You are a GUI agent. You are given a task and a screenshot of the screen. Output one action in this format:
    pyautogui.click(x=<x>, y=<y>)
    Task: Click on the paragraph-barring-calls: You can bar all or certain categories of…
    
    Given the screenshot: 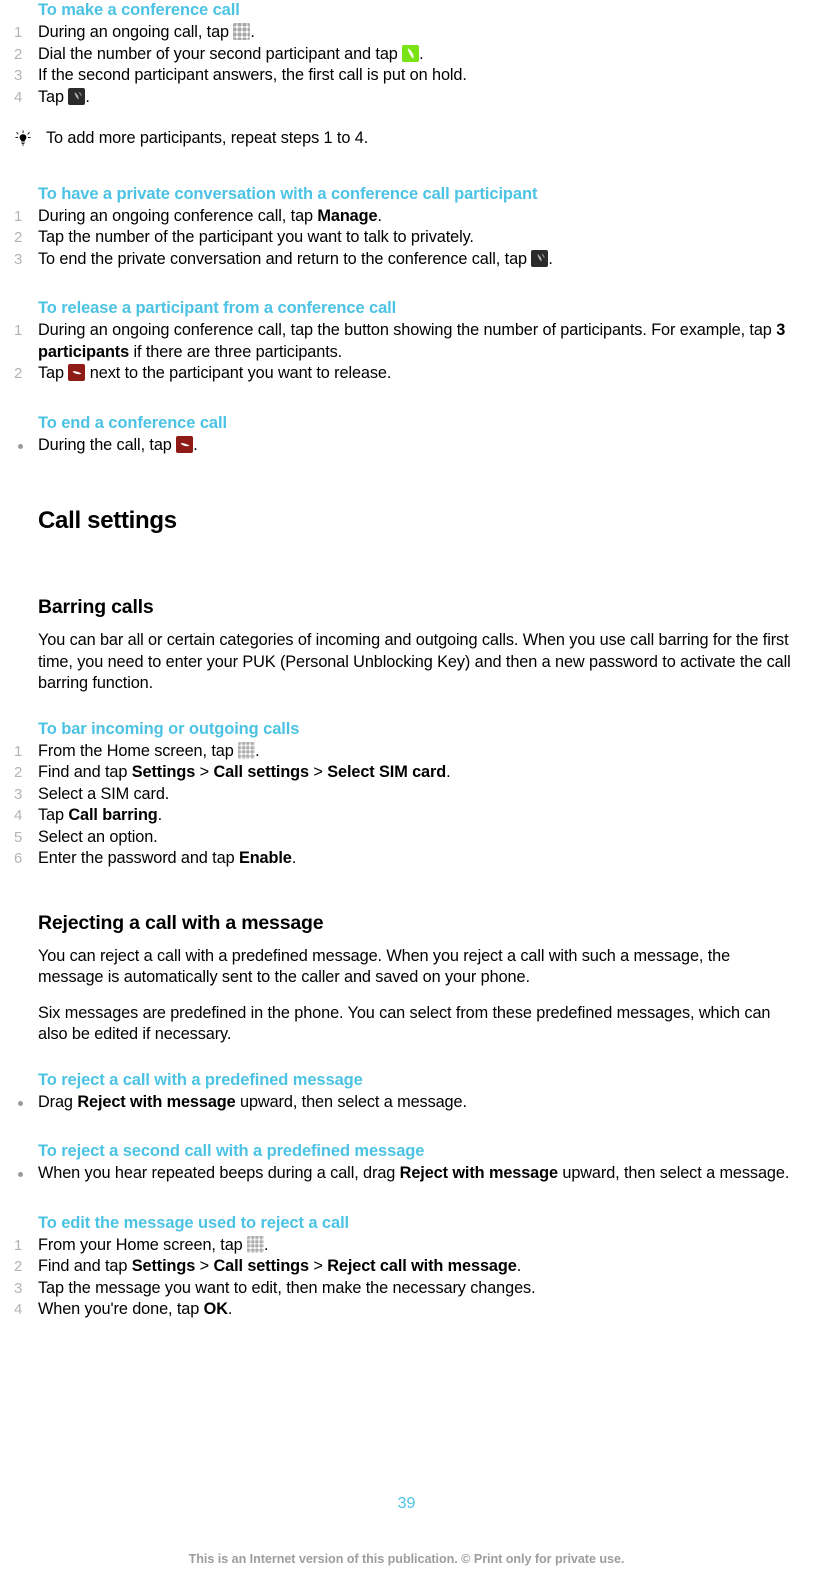 What is the action you would take?
    pyautogui.click(x=414, y=661)
    